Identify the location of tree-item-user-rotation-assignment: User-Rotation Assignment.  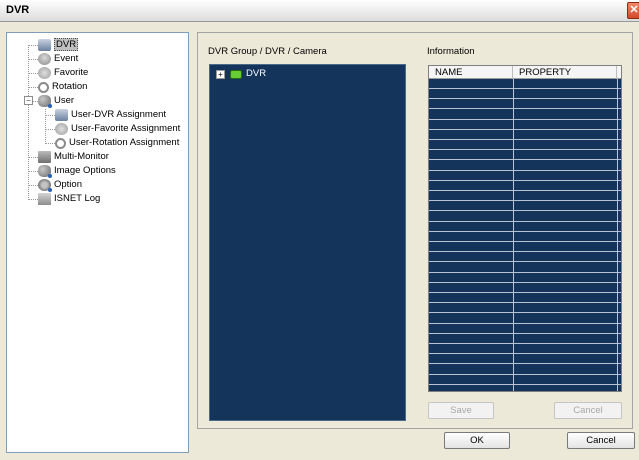
(117, 143).